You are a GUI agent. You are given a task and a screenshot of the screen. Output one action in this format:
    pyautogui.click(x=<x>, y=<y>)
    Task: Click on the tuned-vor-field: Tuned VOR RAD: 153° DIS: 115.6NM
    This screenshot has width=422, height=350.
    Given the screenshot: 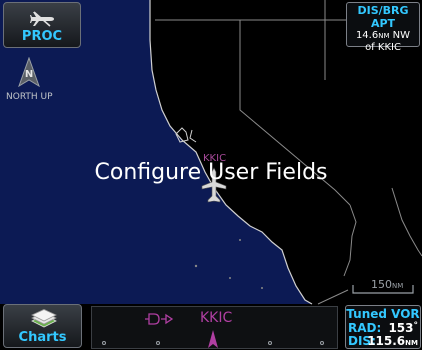 What is the action you would take?
    pyautogui.click(x=383, y=327)
    